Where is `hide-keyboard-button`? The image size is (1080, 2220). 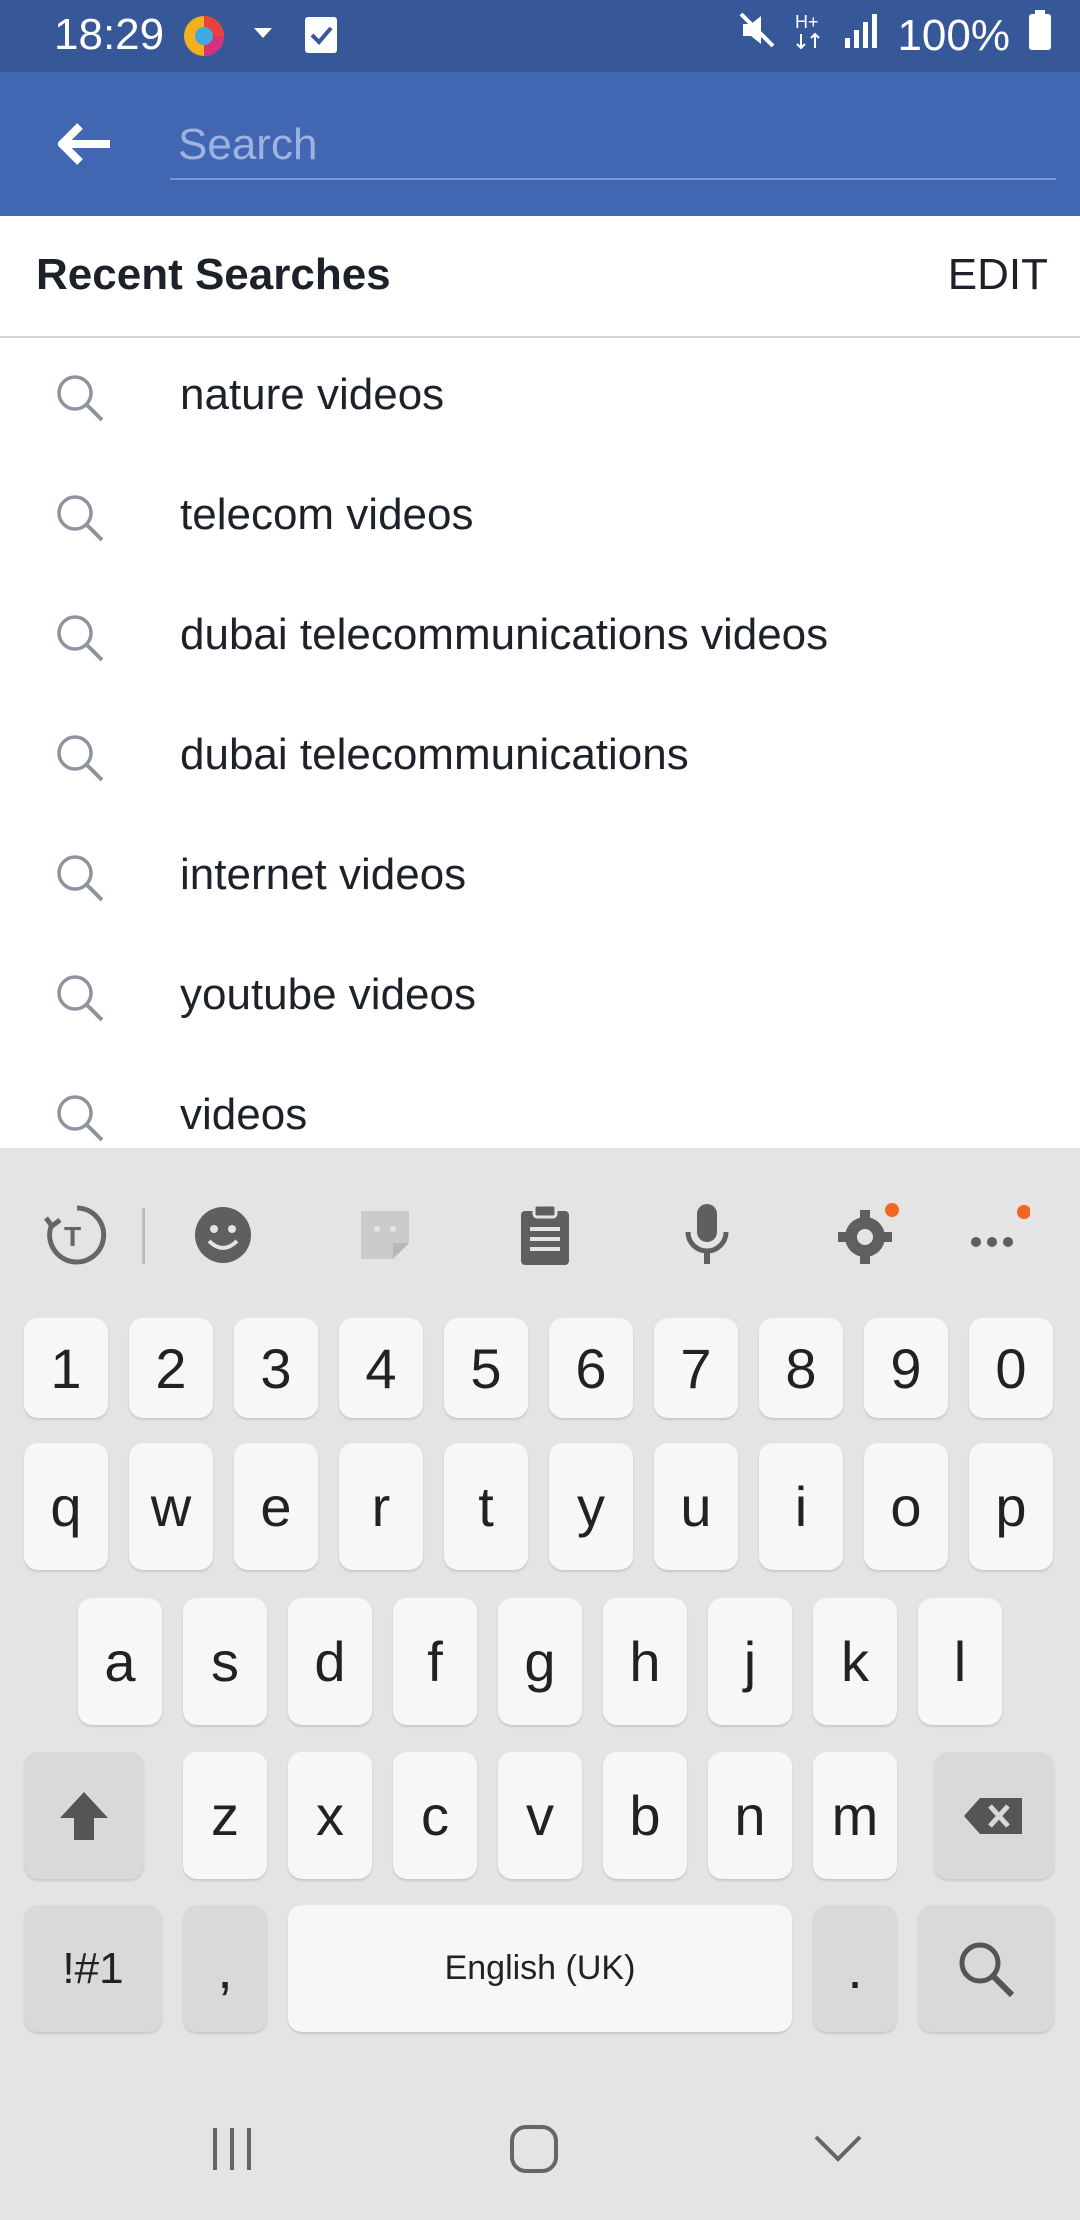
hide-keyboard-button is located at coordinates (838, 2149).